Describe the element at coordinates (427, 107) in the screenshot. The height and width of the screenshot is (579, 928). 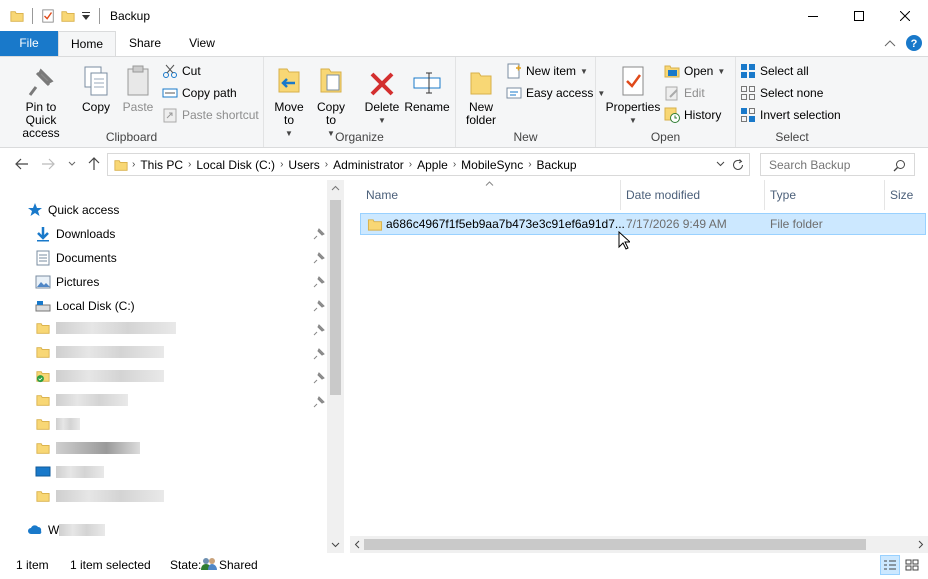
I see `rename-label: Rename` at that location.